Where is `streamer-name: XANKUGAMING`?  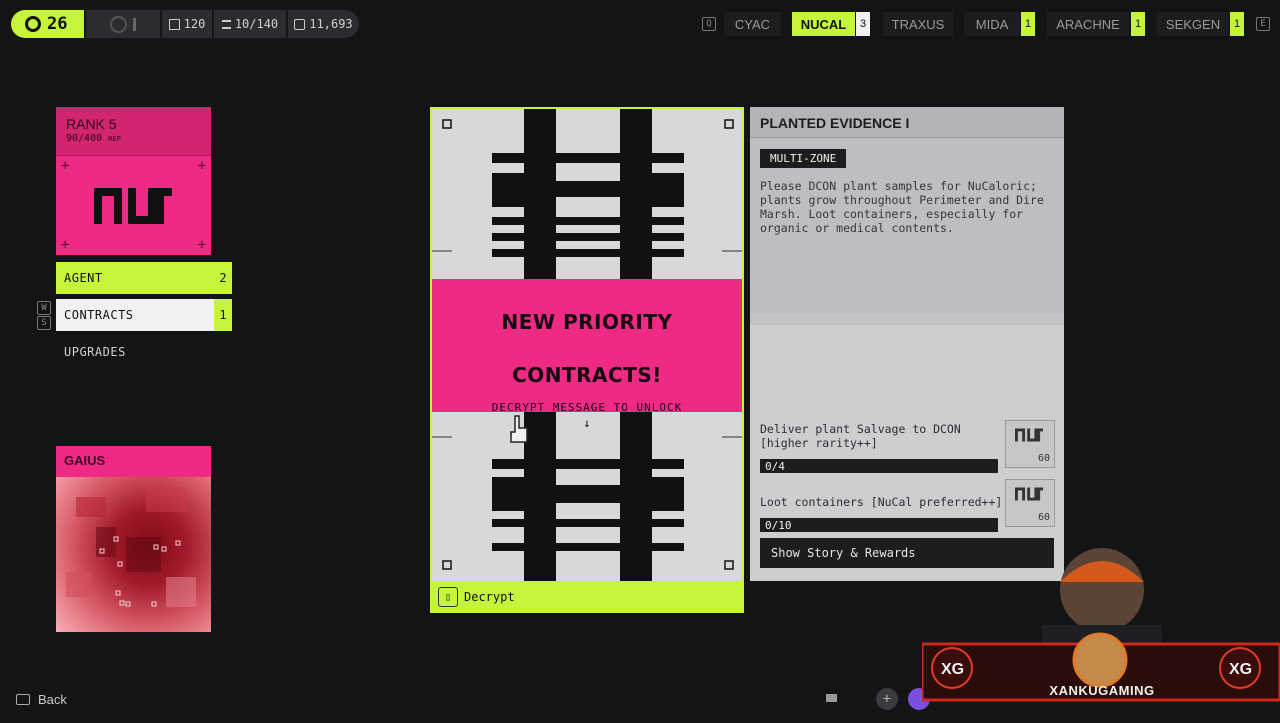 streamer-name: XANKUGAMING is located at coordinates (1102, 690).